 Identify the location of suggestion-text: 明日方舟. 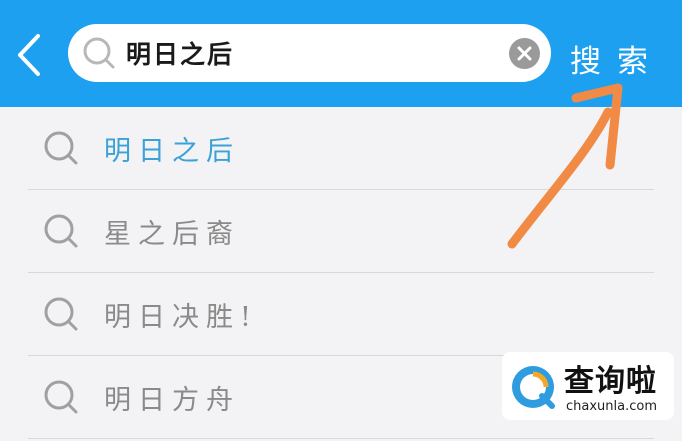
(172, 400).